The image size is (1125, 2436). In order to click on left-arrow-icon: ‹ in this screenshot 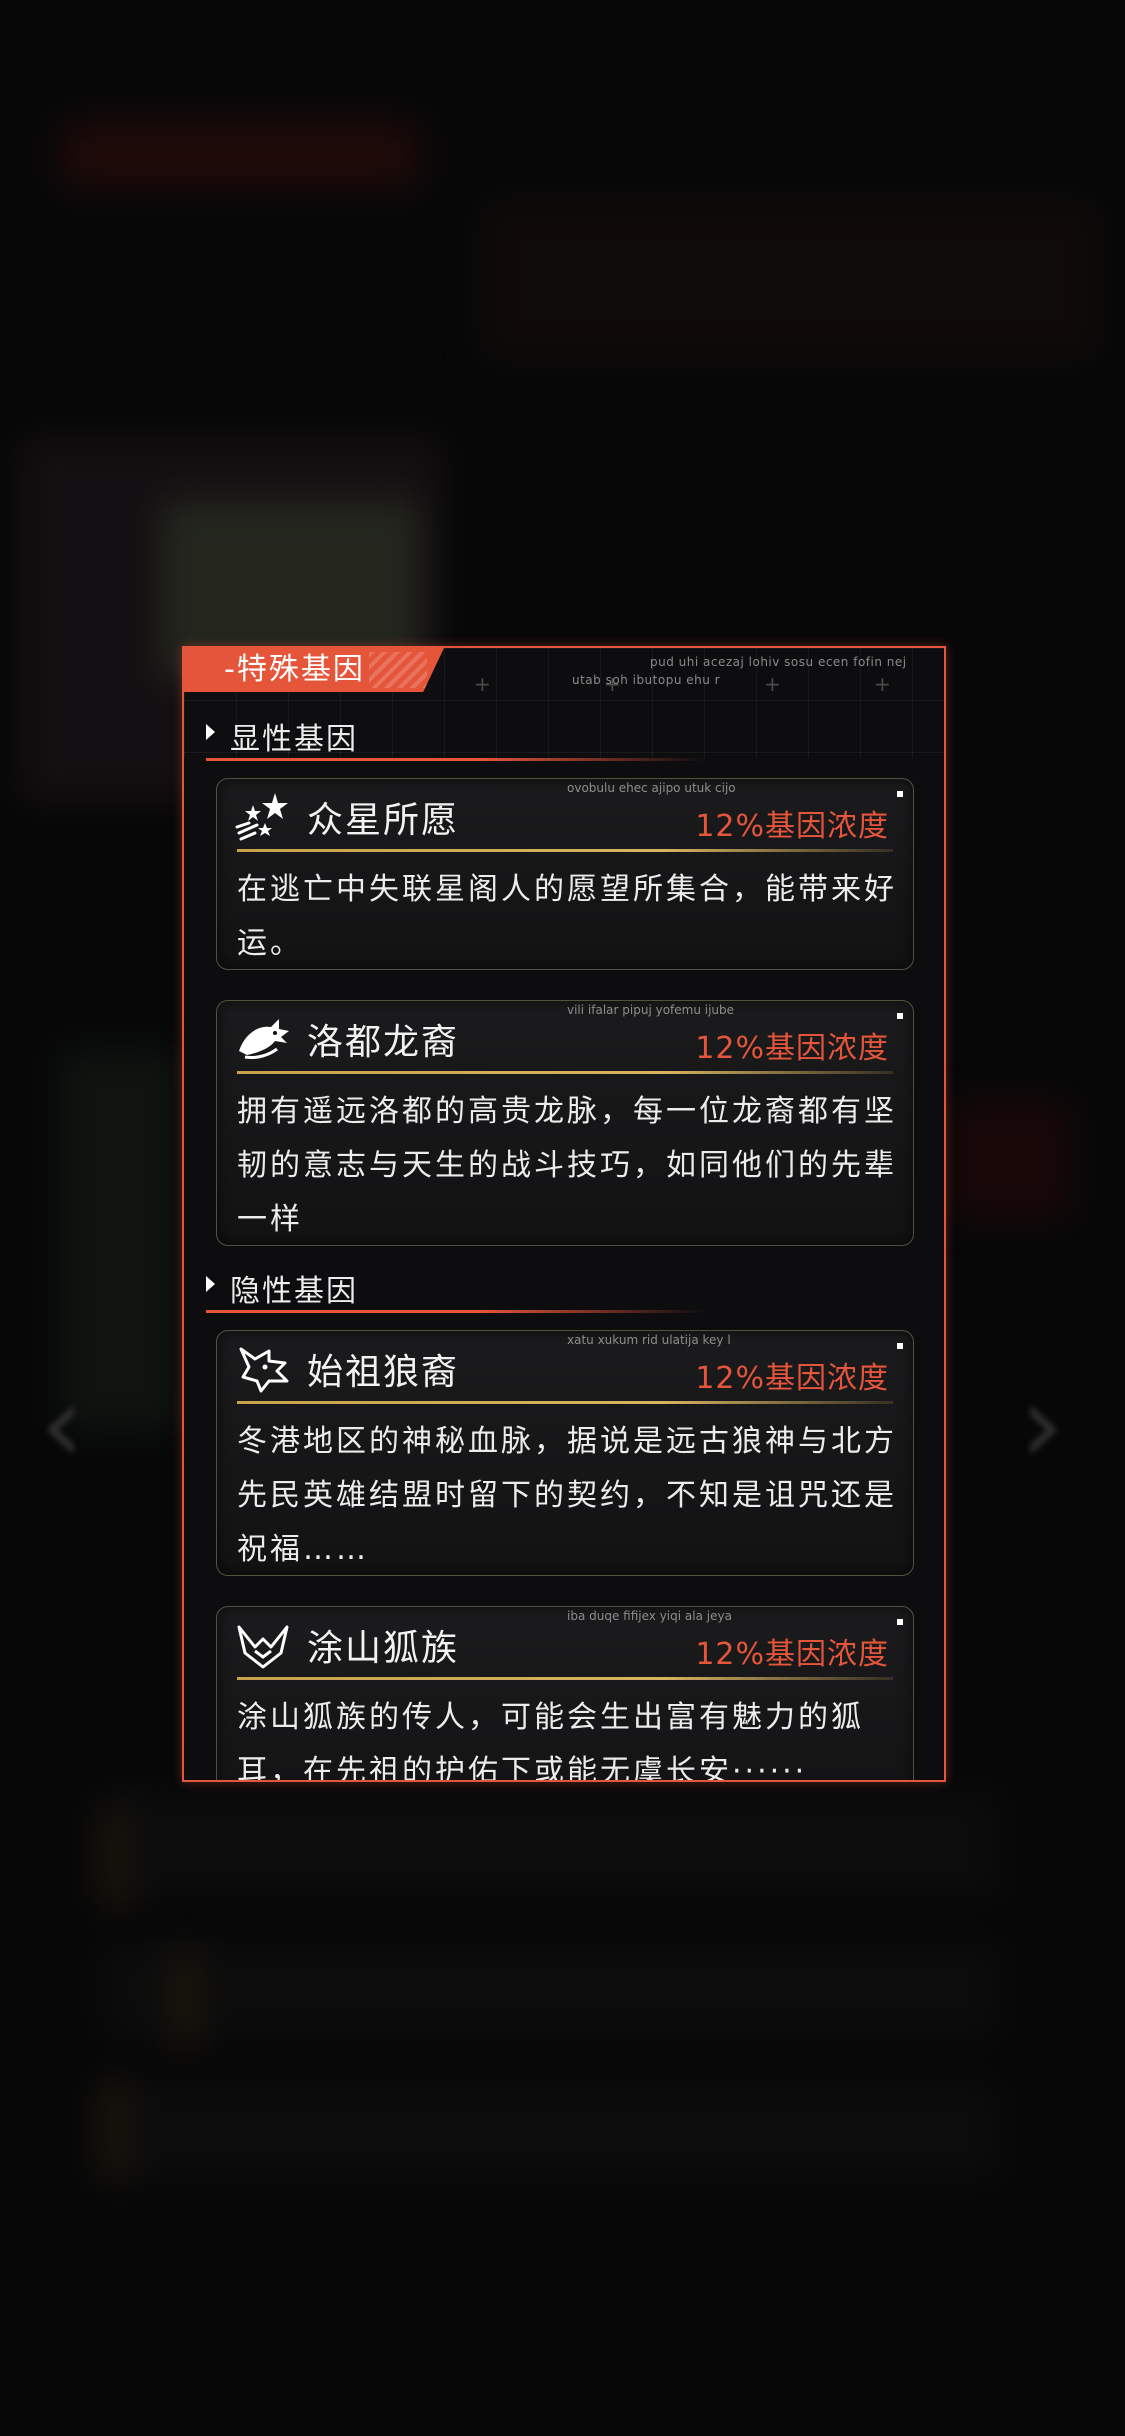, I will do `click(62, 1424)`.